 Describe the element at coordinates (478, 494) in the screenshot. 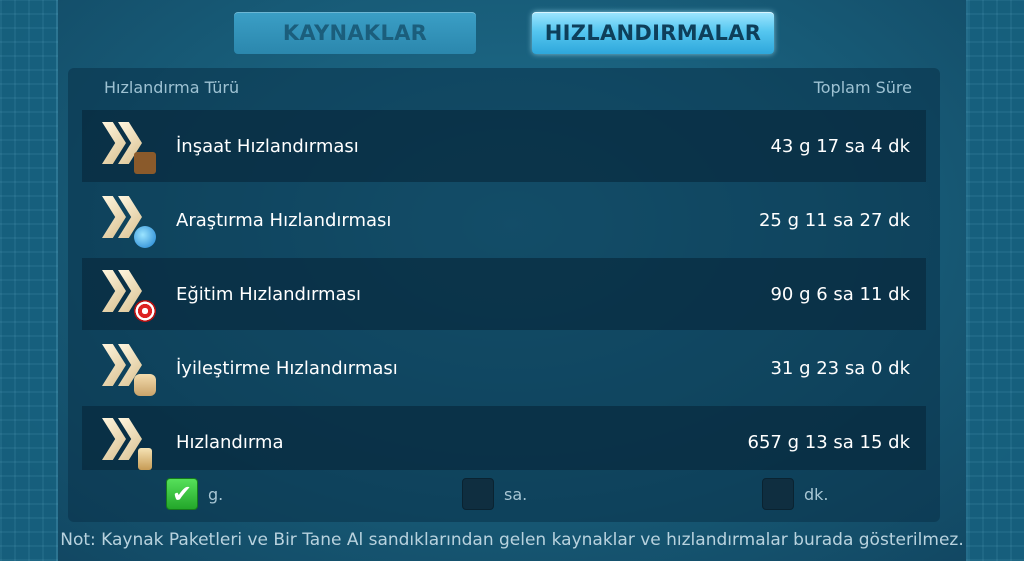

I see `hours-checkbox` at that location.